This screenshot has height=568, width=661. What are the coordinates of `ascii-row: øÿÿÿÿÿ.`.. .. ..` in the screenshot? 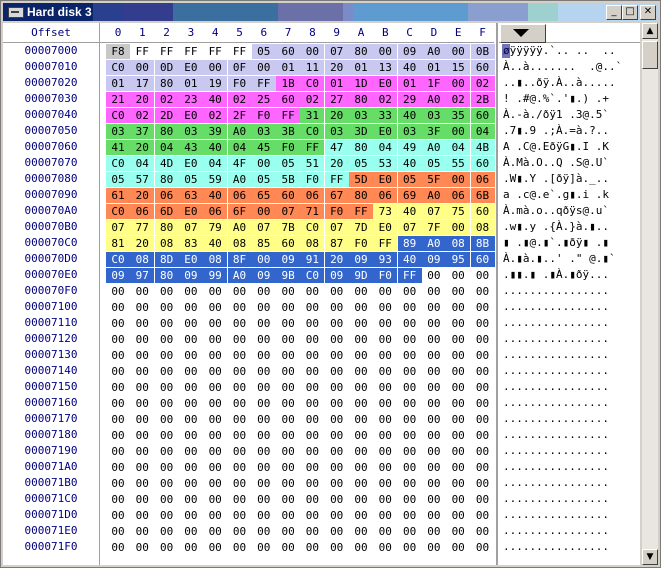 It's located at (570, 51).